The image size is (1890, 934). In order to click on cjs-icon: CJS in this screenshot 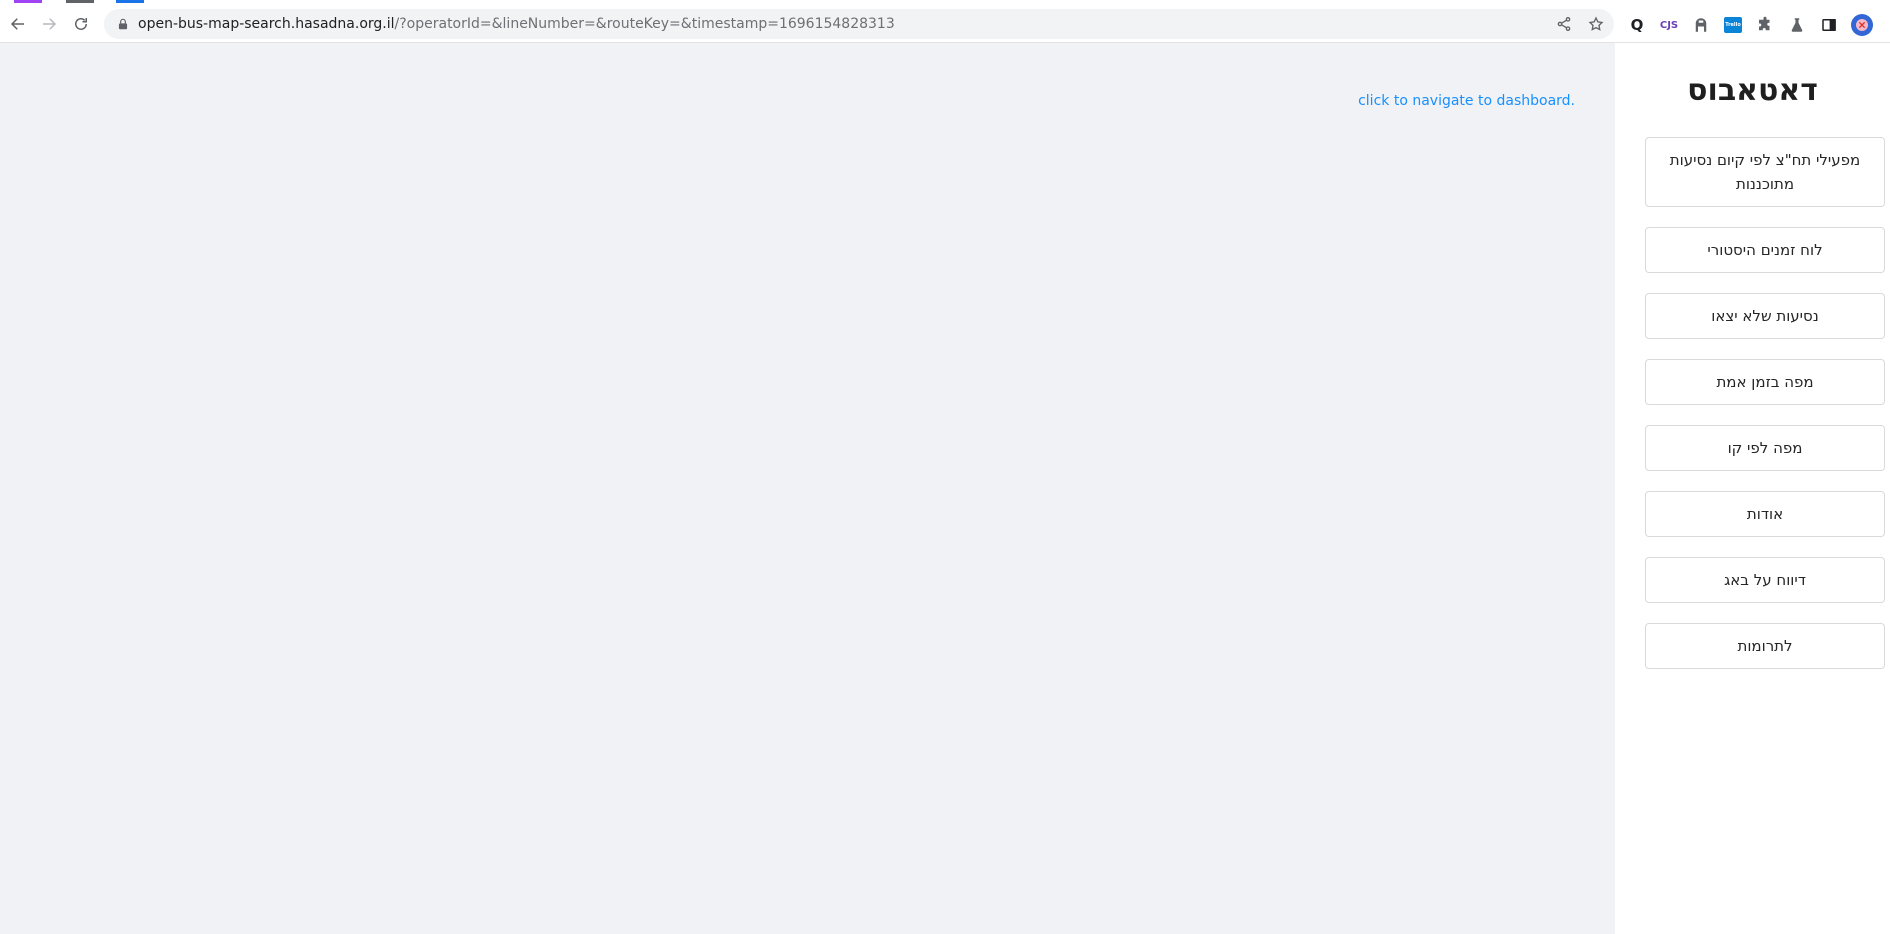, I will do `click(1669, 25)`.